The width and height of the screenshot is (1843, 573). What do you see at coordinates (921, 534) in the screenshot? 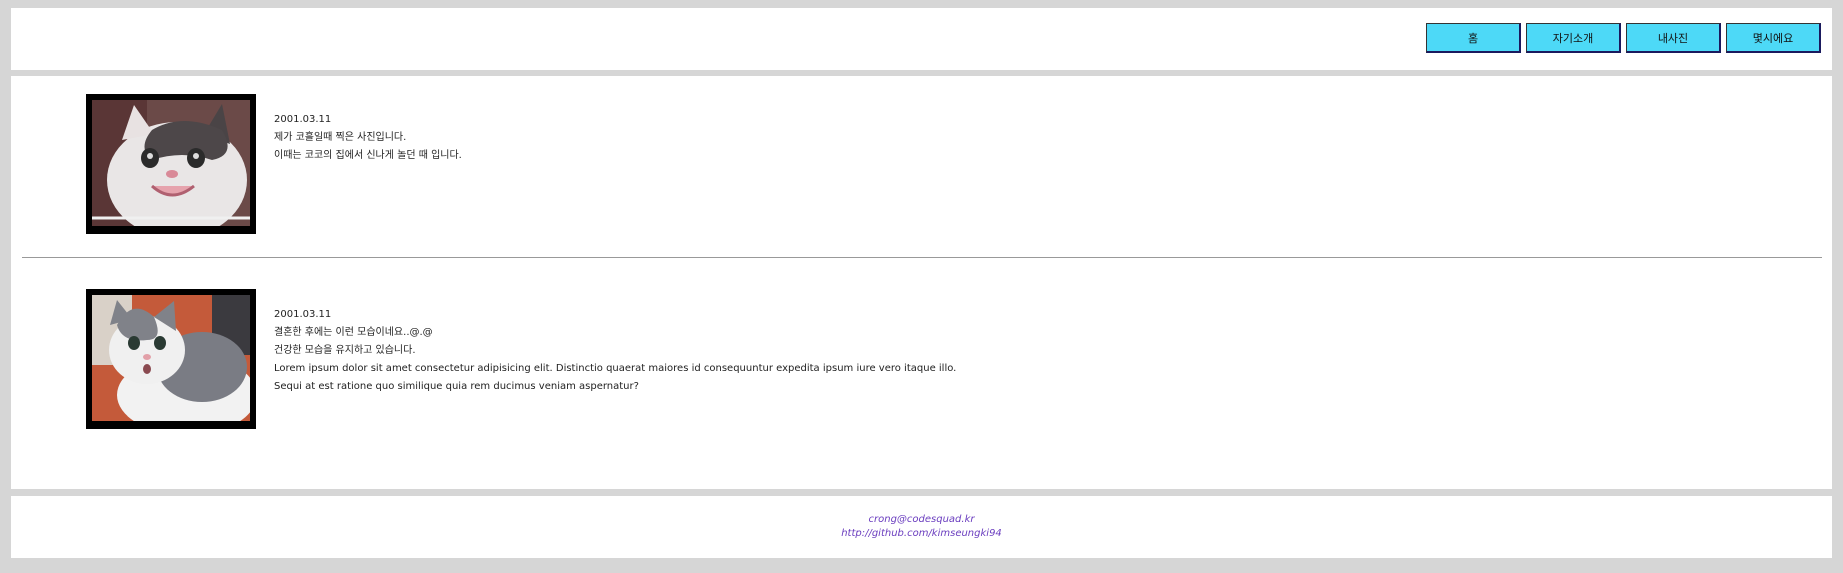
I see `footer-github-link: http://github.com/kimseungki94` at bounding box center [921, 534].